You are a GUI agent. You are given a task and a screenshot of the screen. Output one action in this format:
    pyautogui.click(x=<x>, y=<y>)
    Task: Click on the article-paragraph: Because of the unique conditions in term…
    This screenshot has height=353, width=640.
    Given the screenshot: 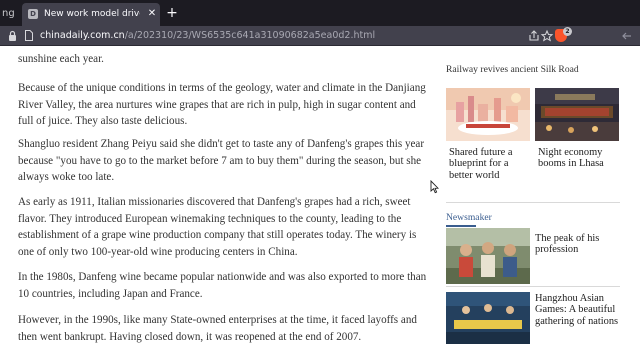 What is the action you would take?
    pyautogui.click(x=222, y=105)
    